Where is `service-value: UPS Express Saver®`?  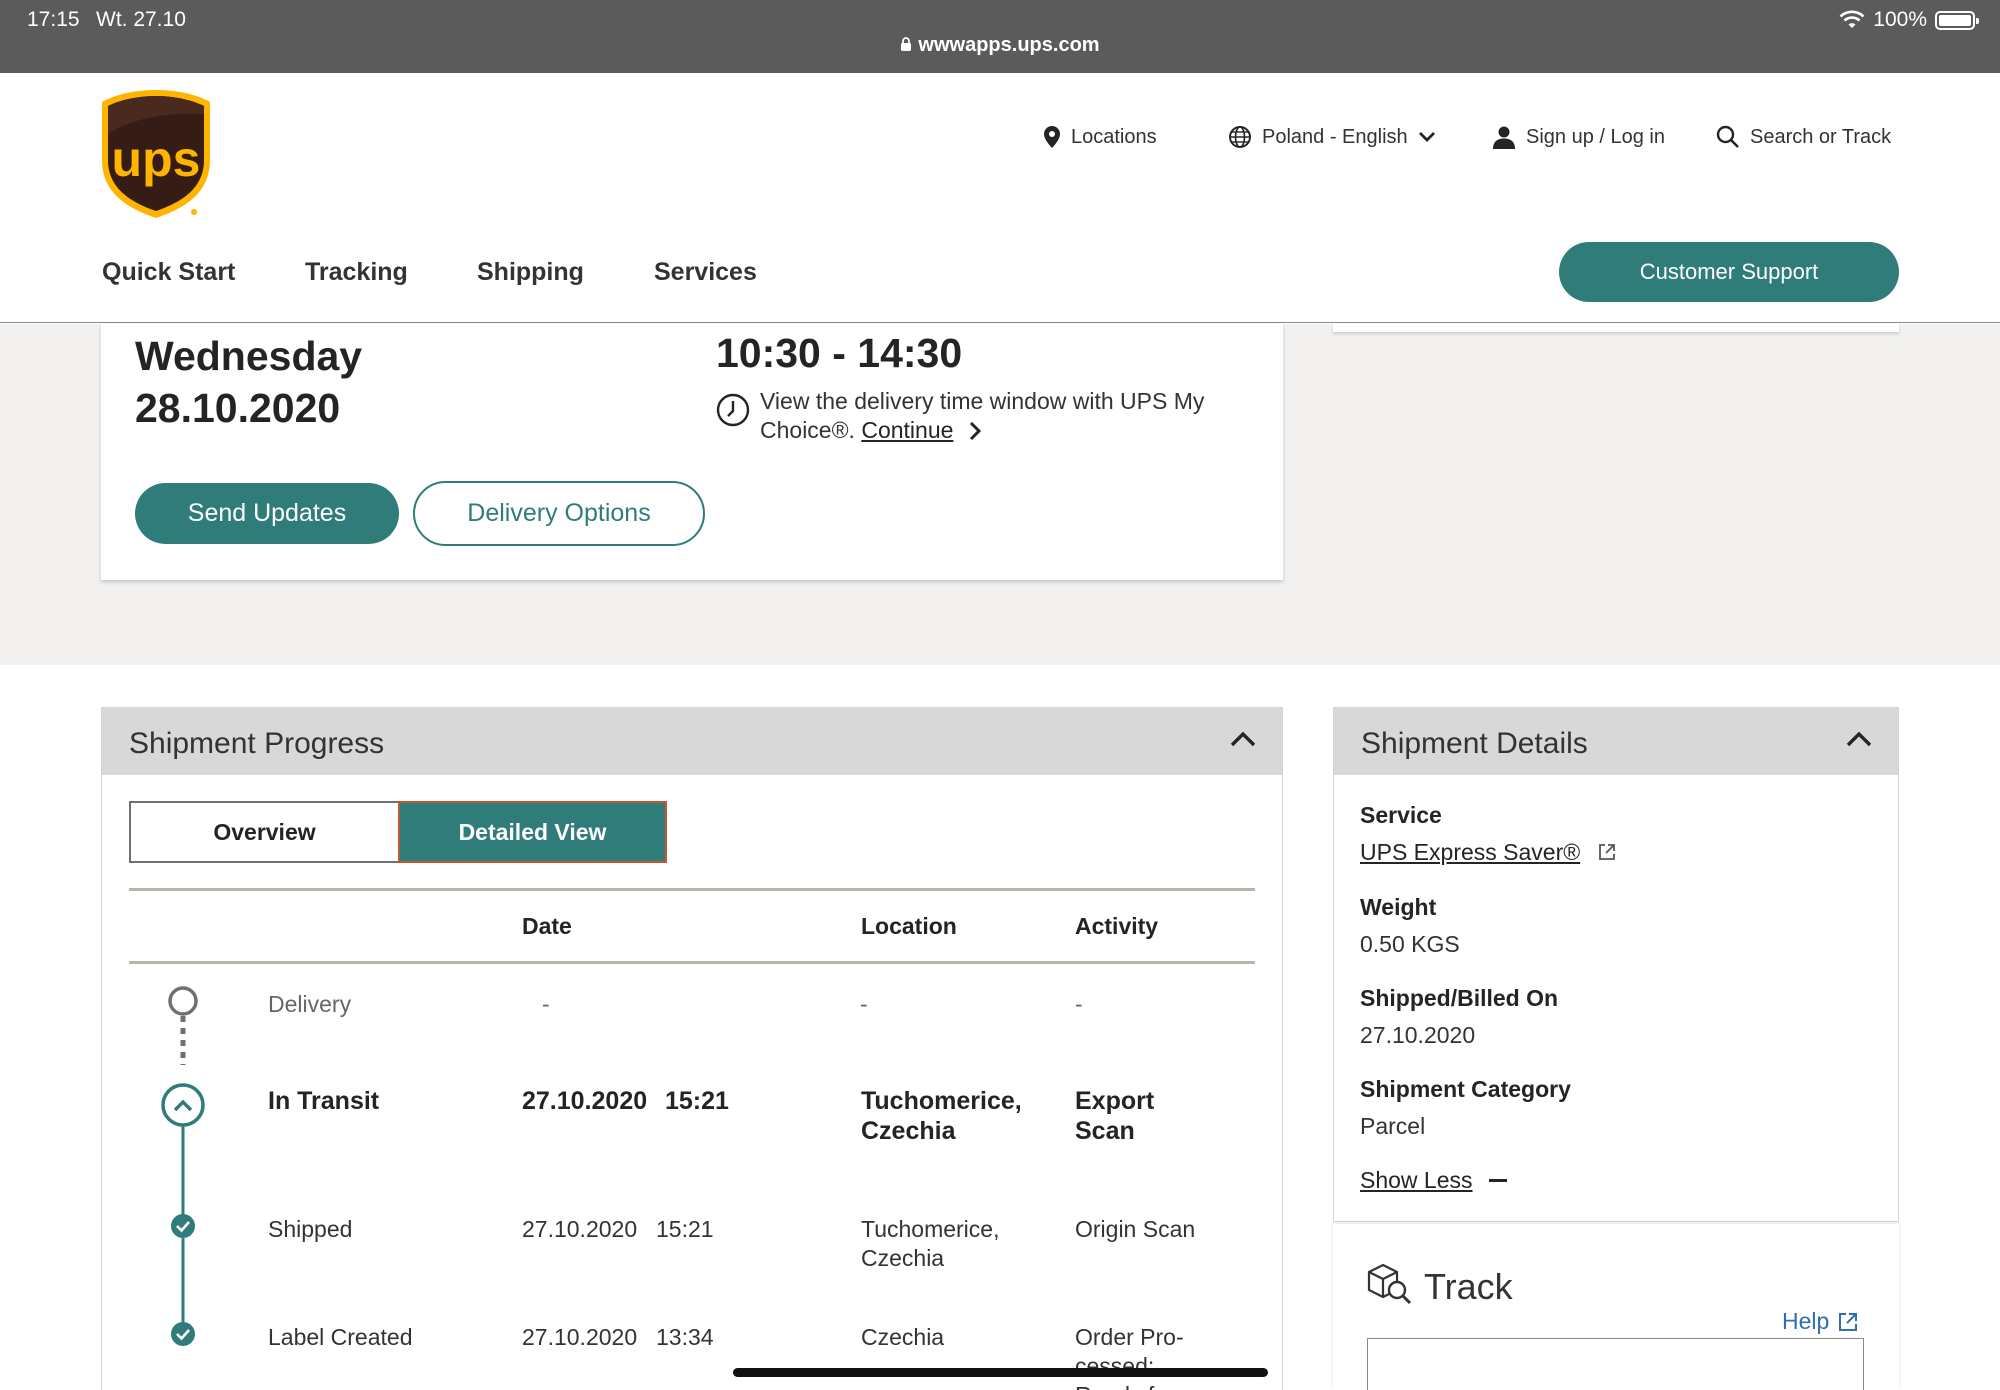 service-value: UPS Express Saver® is located at coordinates (1488, 852).